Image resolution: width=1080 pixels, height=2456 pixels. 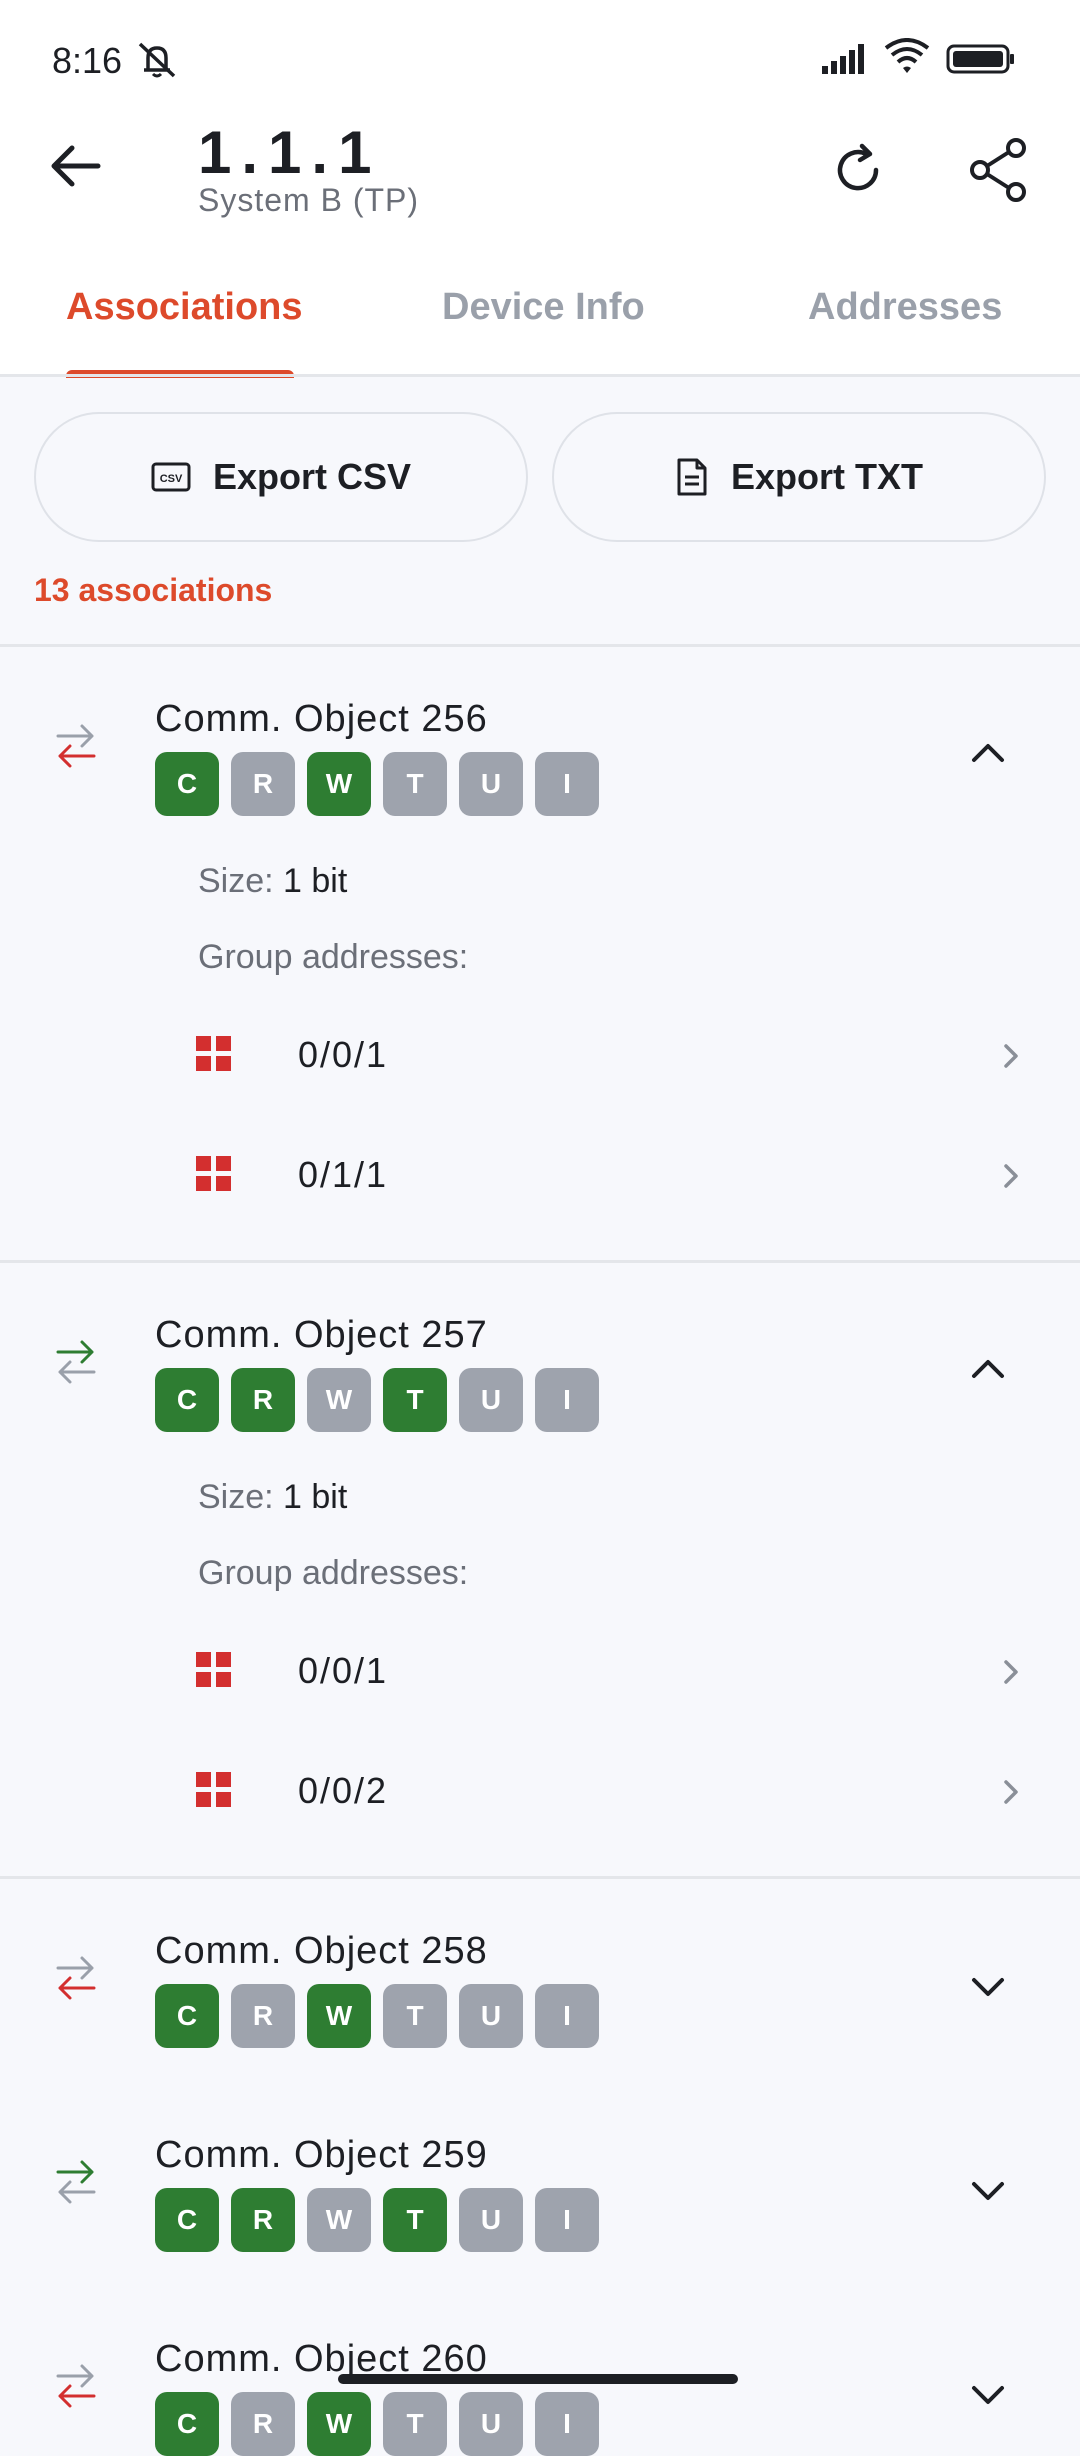 What do you see at coordinates (309, 200) in the screenshot?
I see `page-subtitle: System B (TP)` at bounding box center [309, 200].